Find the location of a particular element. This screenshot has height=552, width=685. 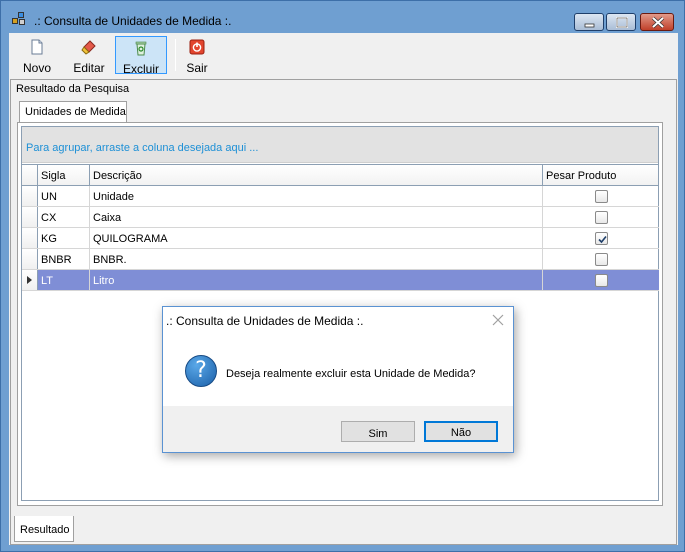

sair-label: Sair is located at coordinates (197, 68).